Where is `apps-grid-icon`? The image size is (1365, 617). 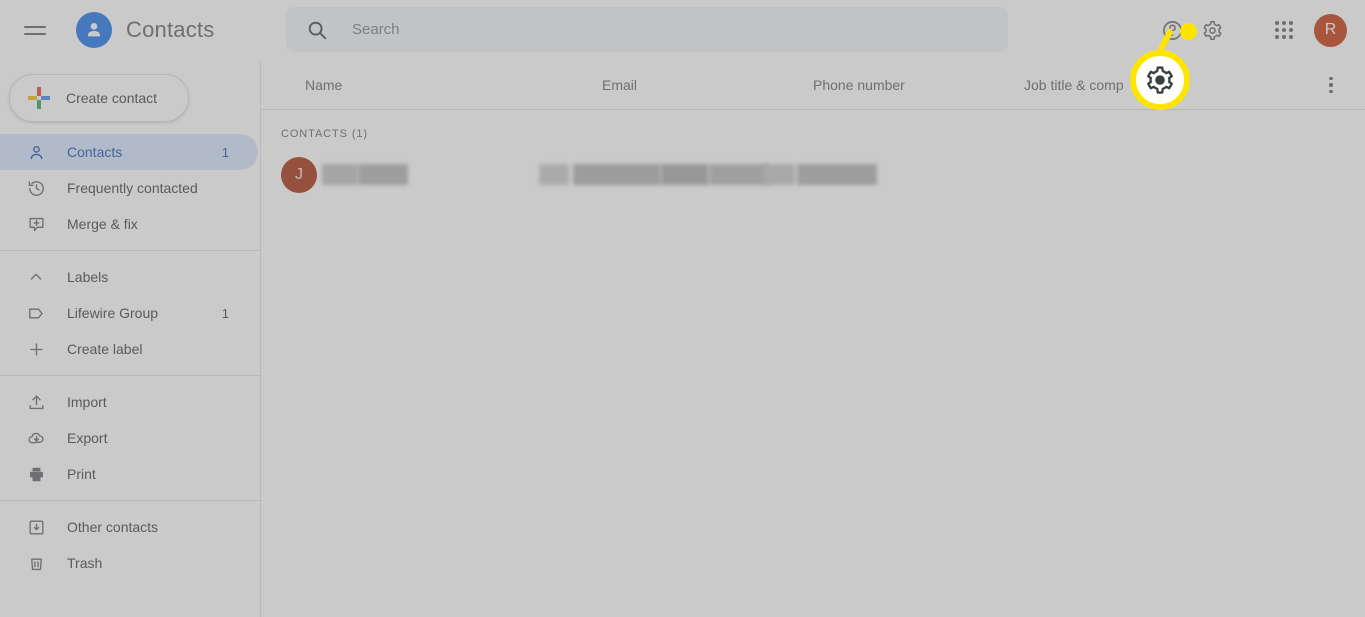 apps-grid-icon is located at coordinates (1284, 30).